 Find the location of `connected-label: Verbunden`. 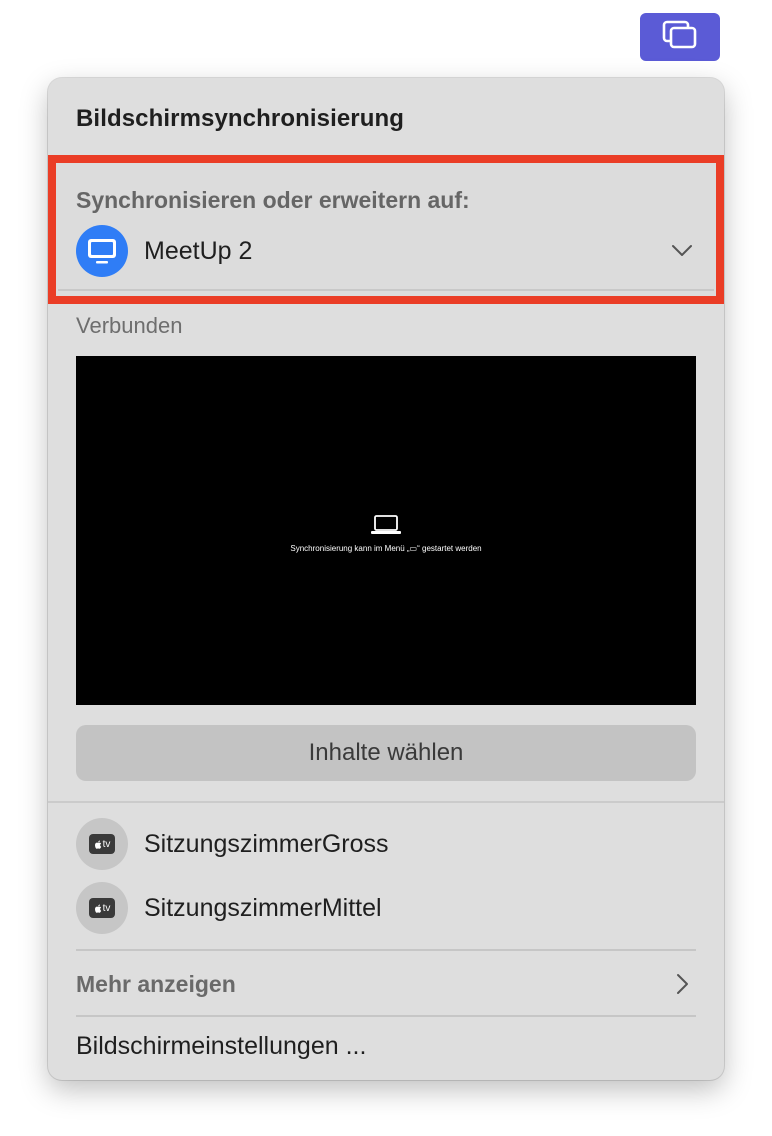

connected-label: Verbunden is located at coordinates (129, 325).